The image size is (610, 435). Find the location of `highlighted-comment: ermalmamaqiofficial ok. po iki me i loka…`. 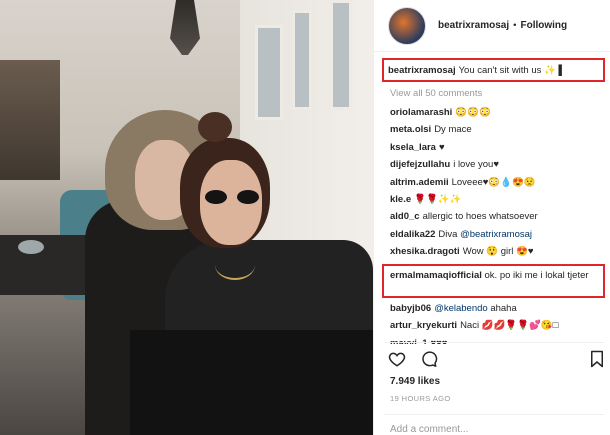

highlighted-comment: ermalmamaqiofficial ok. po iki me i loka… is located at coordinates (493, 281).